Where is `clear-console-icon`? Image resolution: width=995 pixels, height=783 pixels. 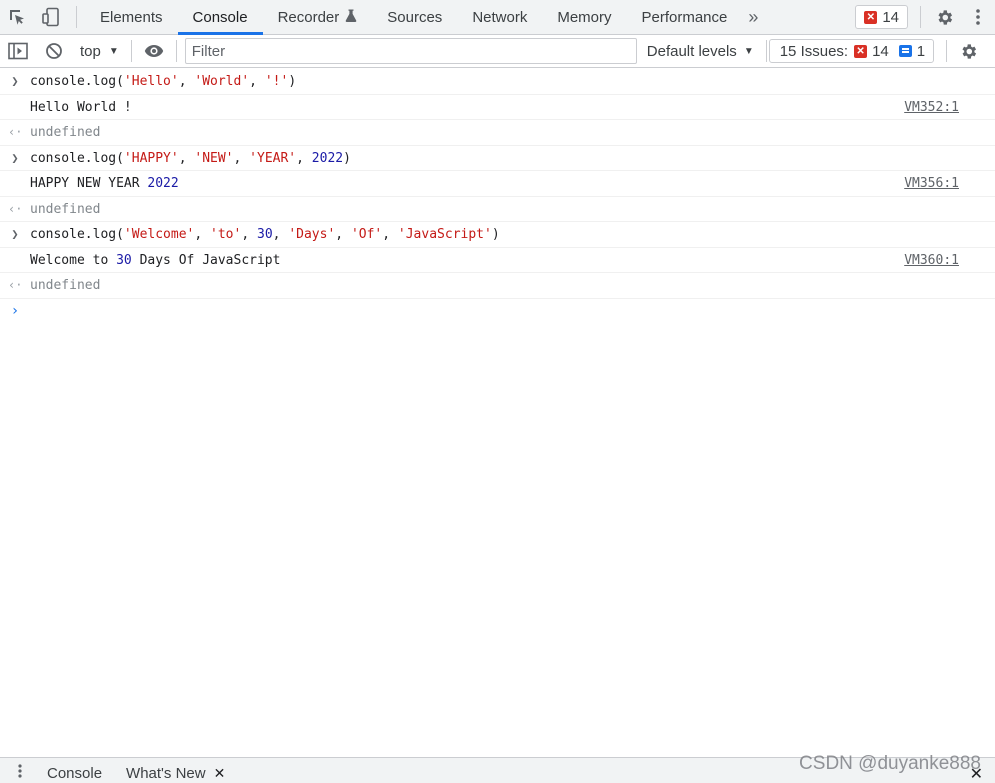
clear-console-icon is located at coordinates (54, 51).